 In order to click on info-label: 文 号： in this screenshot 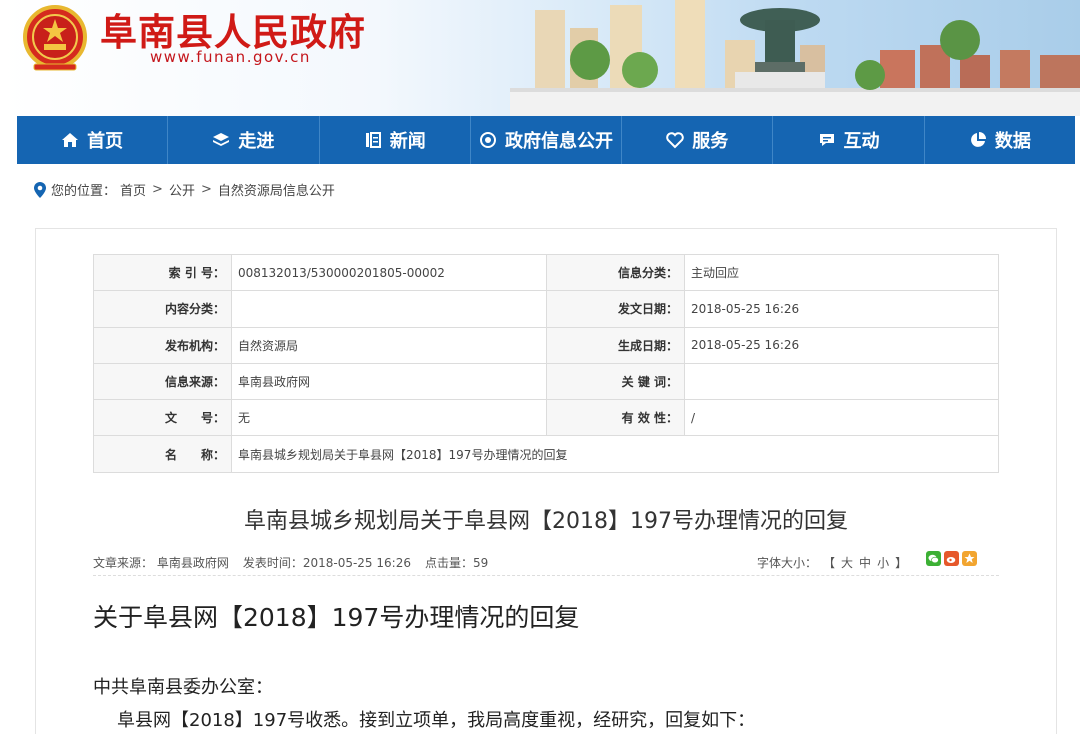, I will do `click(162, 418)`.